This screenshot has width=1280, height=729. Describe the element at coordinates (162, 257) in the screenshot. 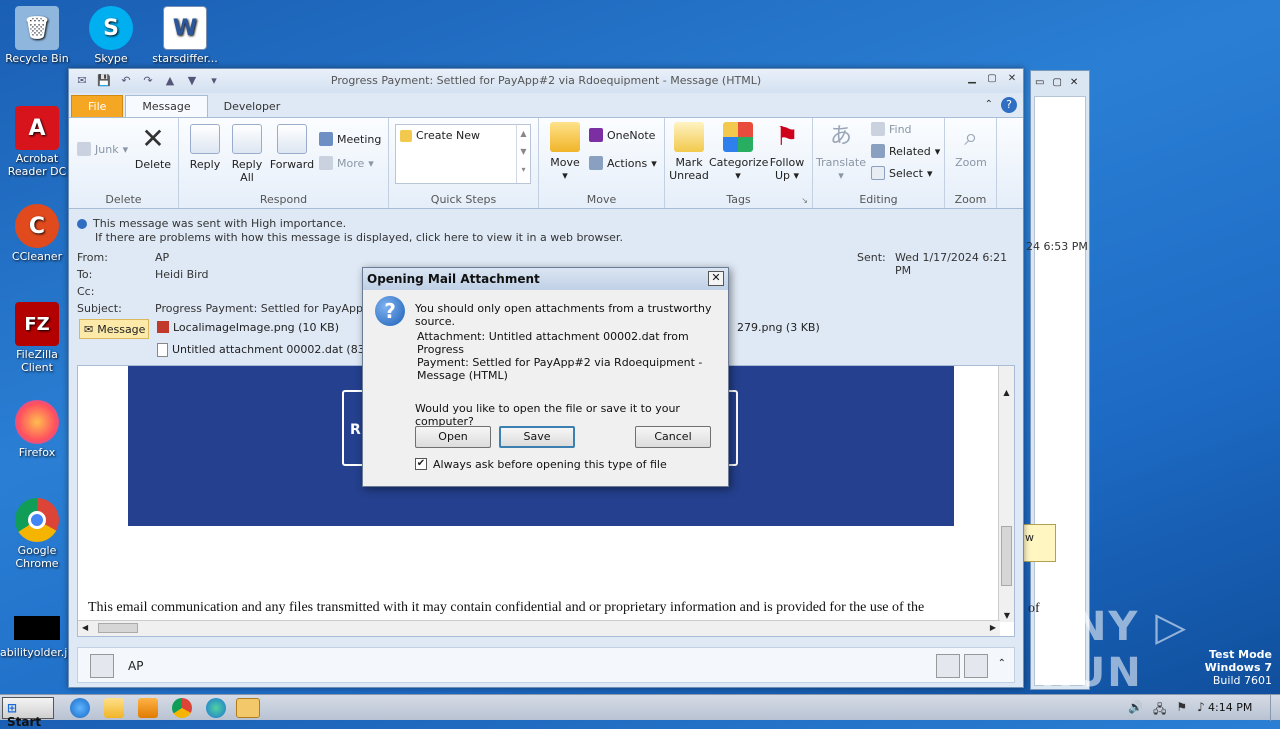

I see `from-value: AP` at that location.